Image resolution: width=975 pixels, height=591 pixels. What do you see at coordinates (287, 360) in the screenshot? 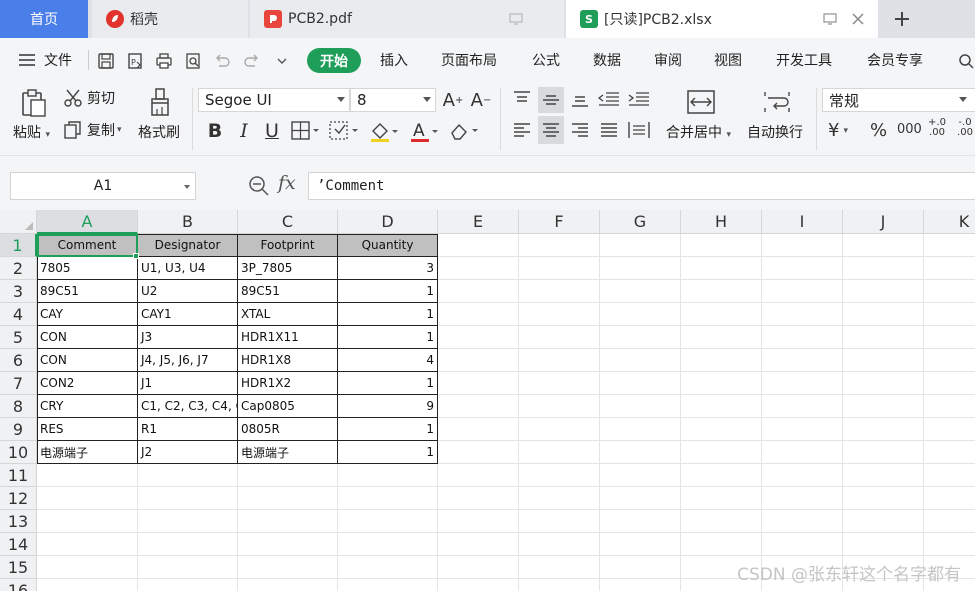
I see `table-cell: HDR1X8` at bounding box center [287, 360].